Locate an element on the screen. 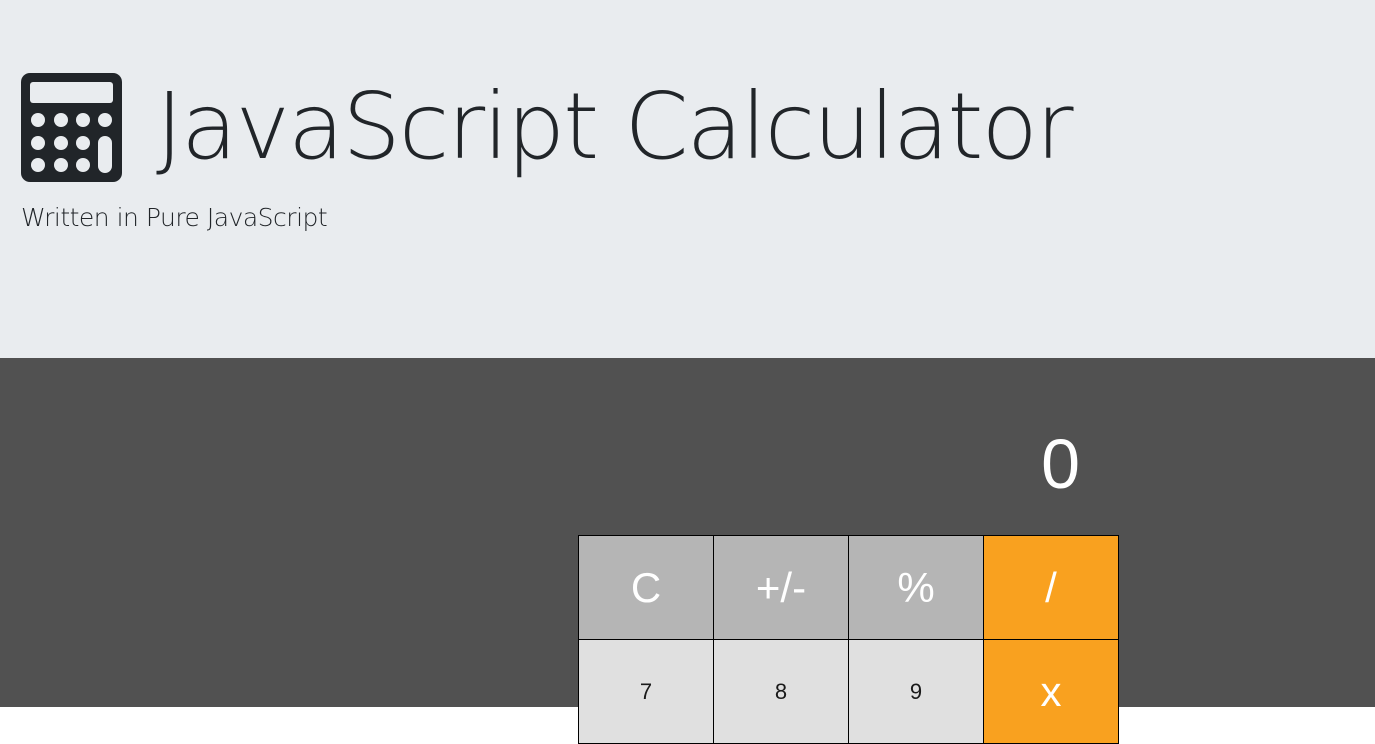 The width and height of the screenshot is (1375, 744). calculator-icon is located at coordinates (71, 127).